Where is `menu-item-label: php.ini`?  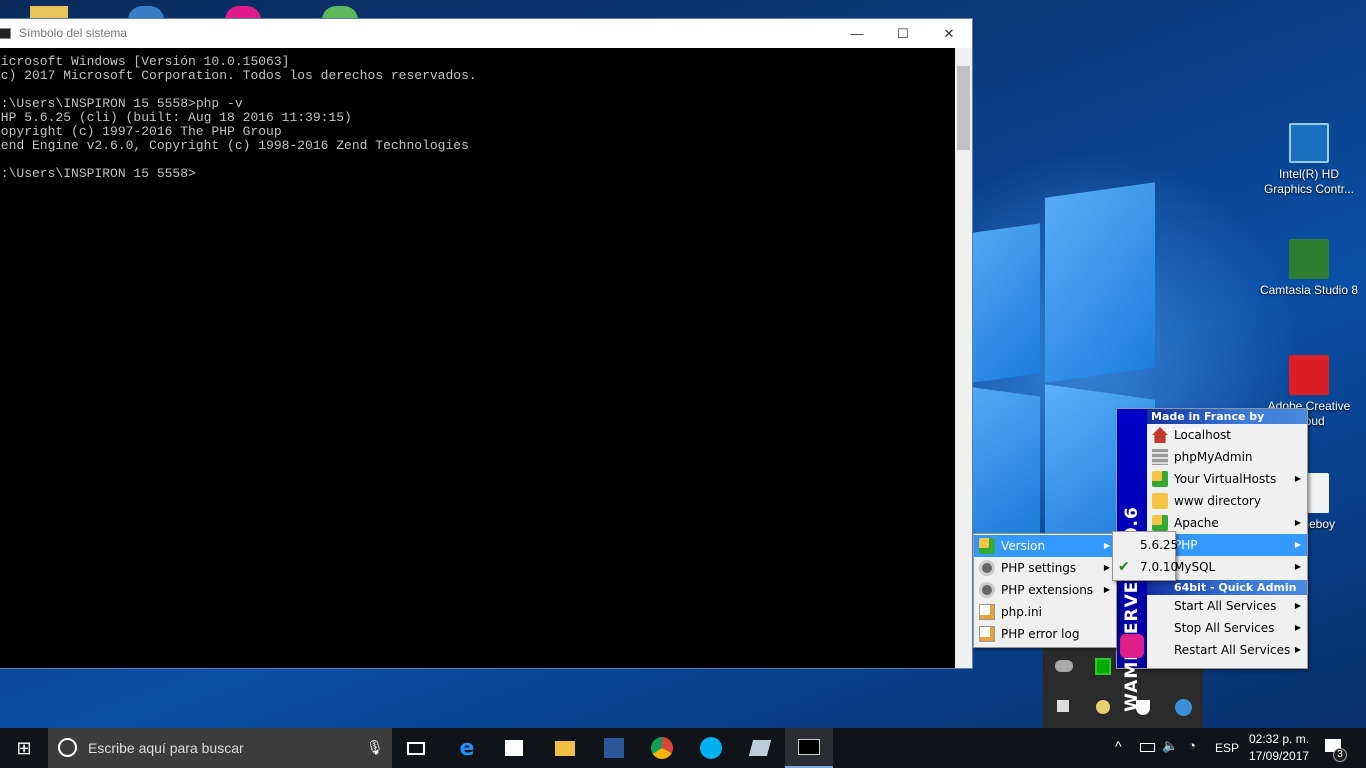
menu-item-label: php.ini is located at coordinates (1021, 612).